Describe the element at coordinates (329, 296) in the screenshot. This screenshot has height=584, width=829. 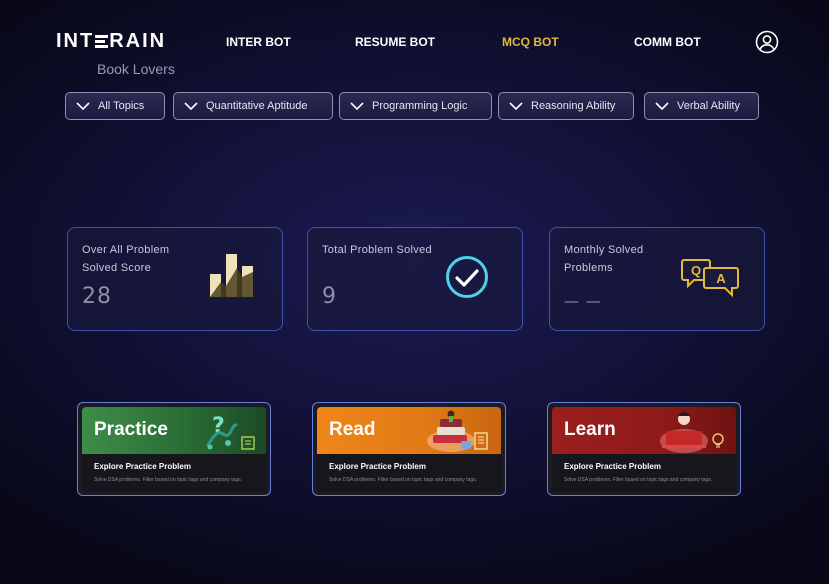
I see `stat-value: 9` at that location.